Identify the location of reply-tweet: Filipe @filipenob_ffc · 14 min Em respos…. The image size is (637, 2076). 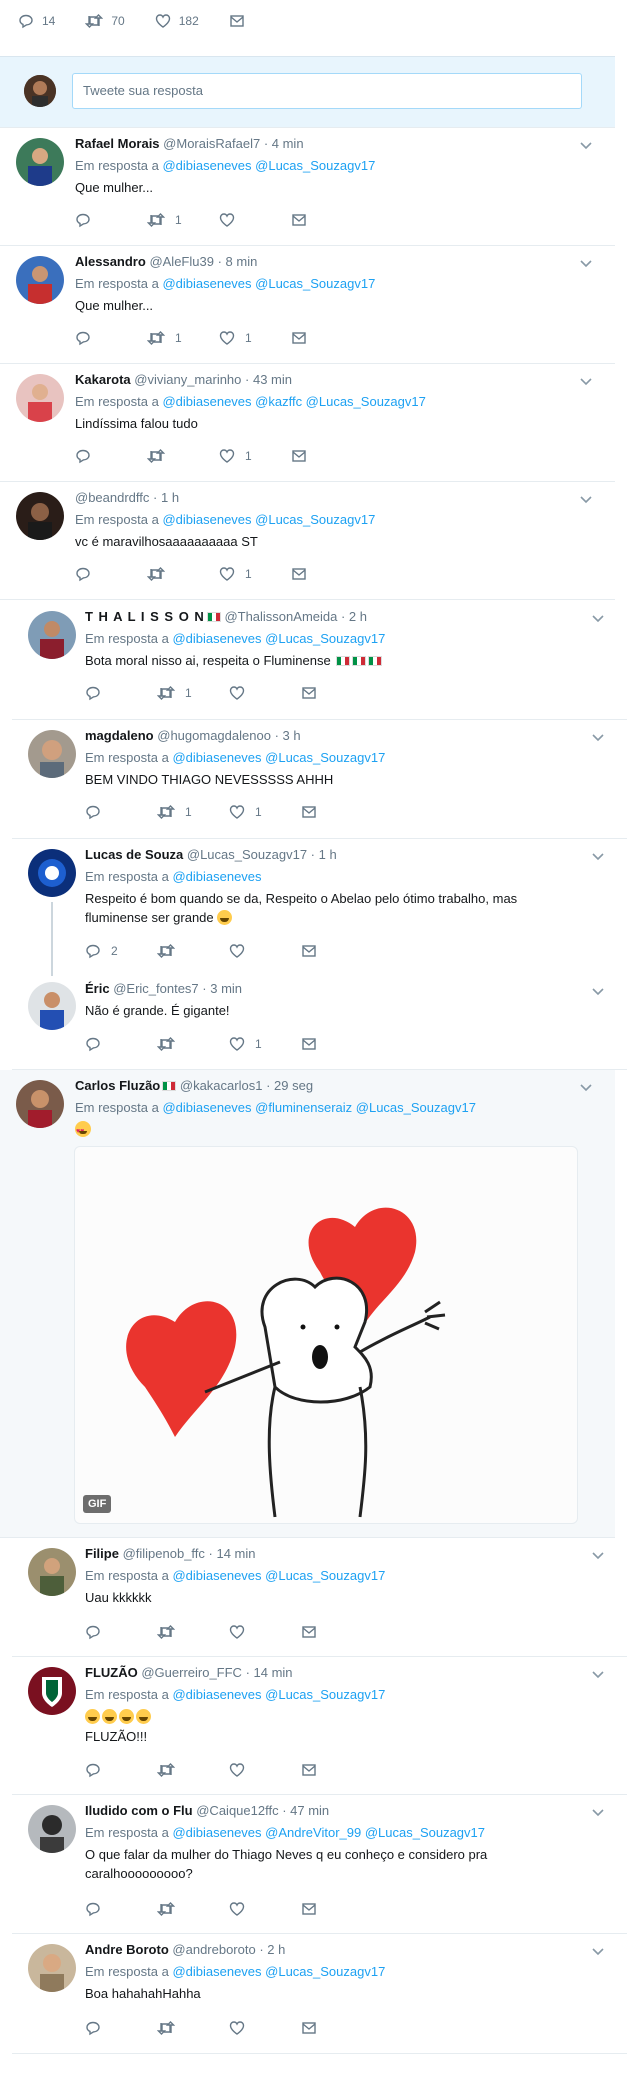
(319, 1597).